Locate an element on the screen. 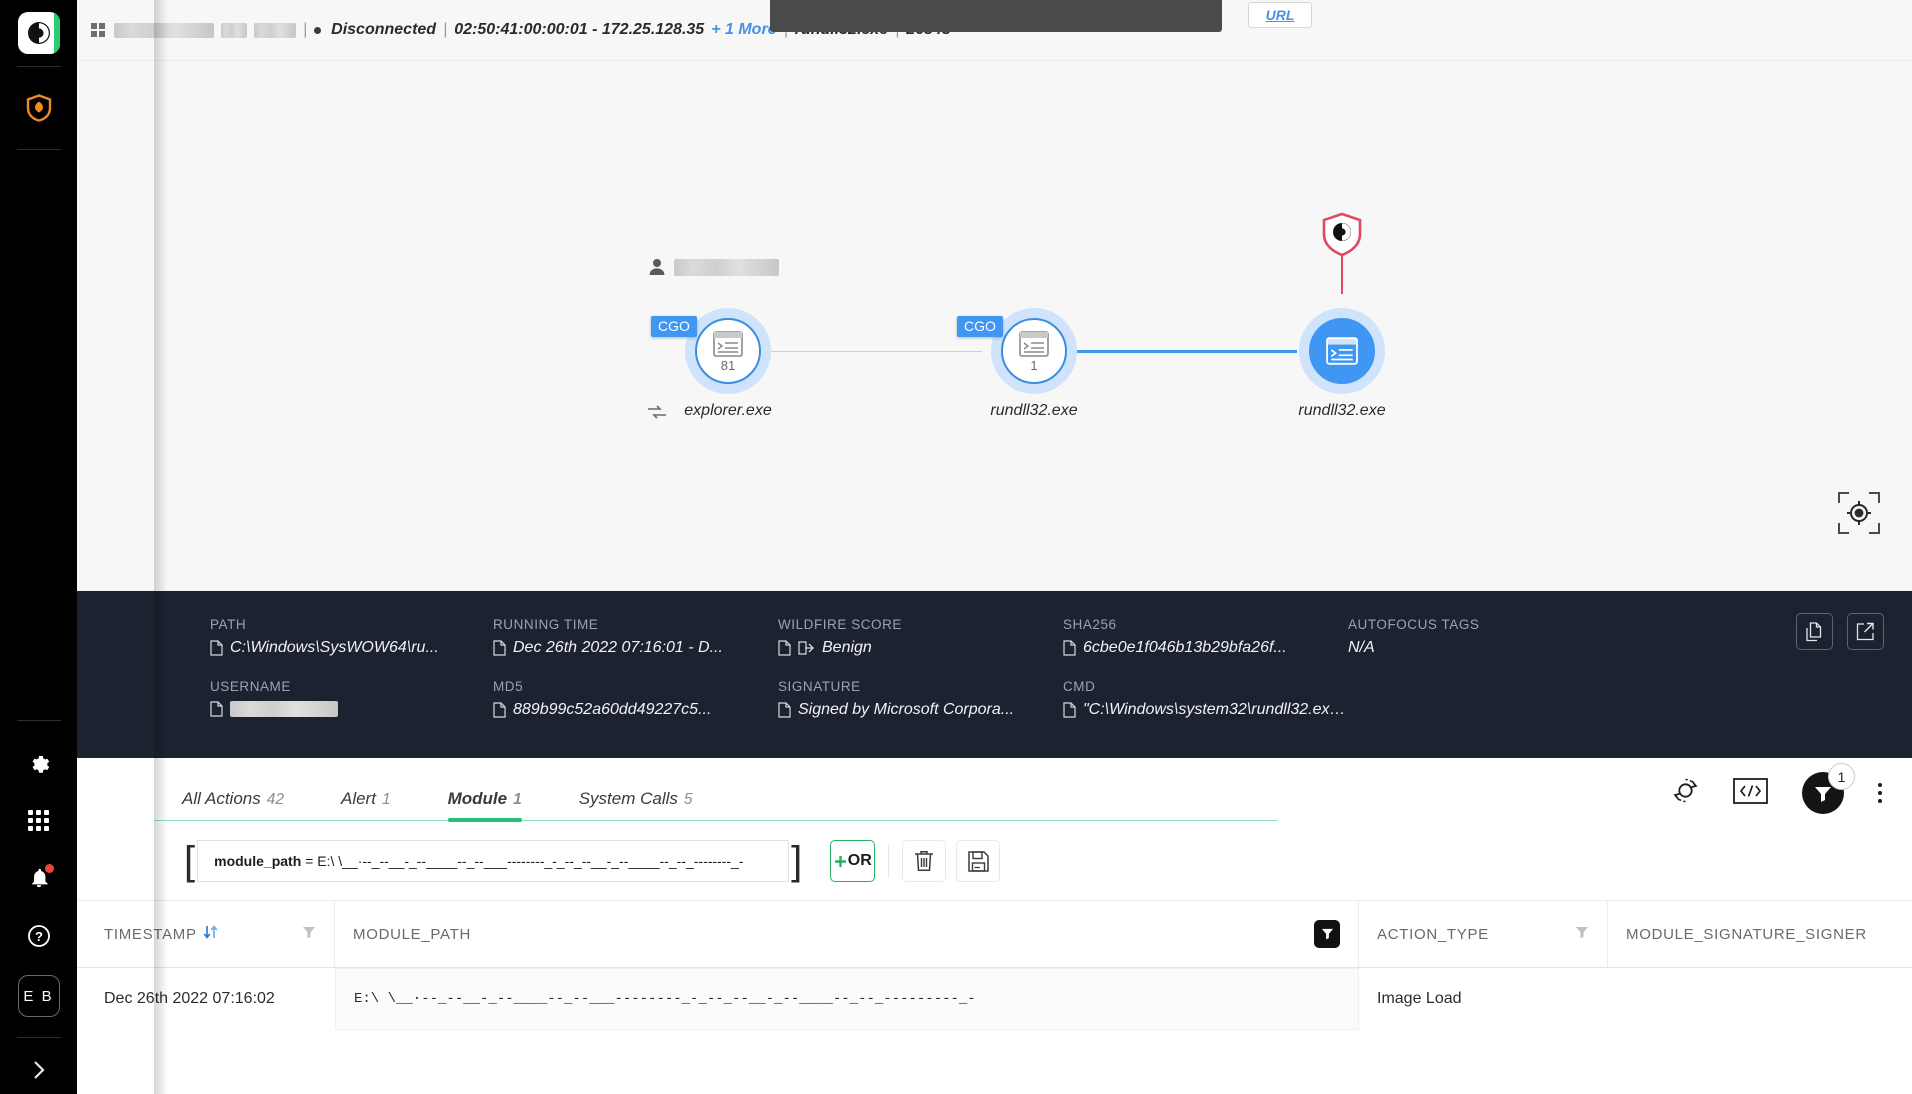 The height and width of the screenshot is (1094, 1912). field-value: Benign is located at coordinates (847, 648).